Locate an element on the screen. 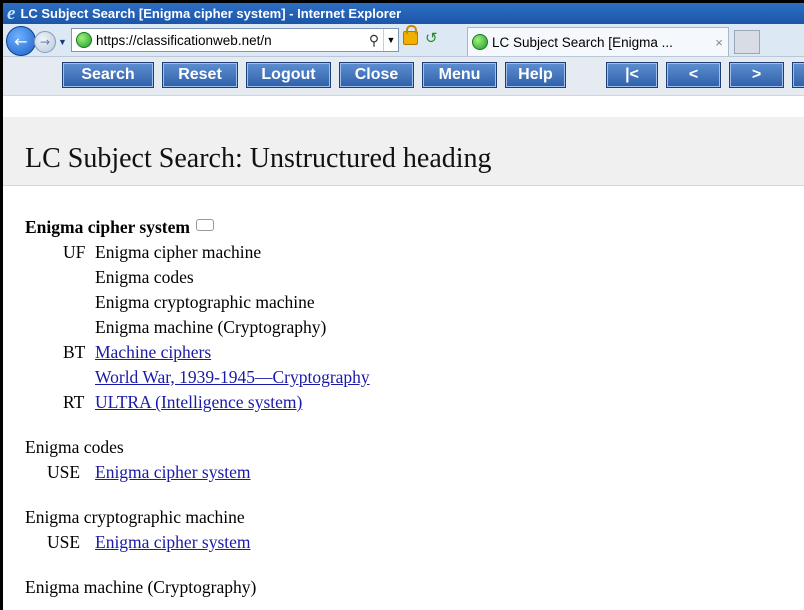 The height and width of the screenshot is (610, 804). bt-tag: BT is located at coordinates (74, 352).